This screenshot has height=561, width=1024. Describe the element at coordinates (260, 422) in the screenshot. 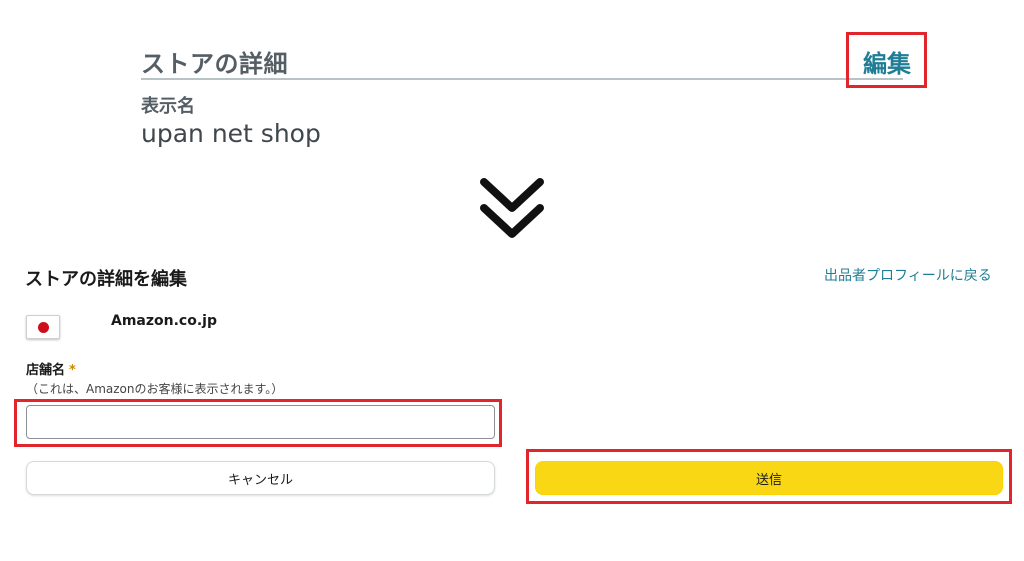

I see `store-name-input` at that location.